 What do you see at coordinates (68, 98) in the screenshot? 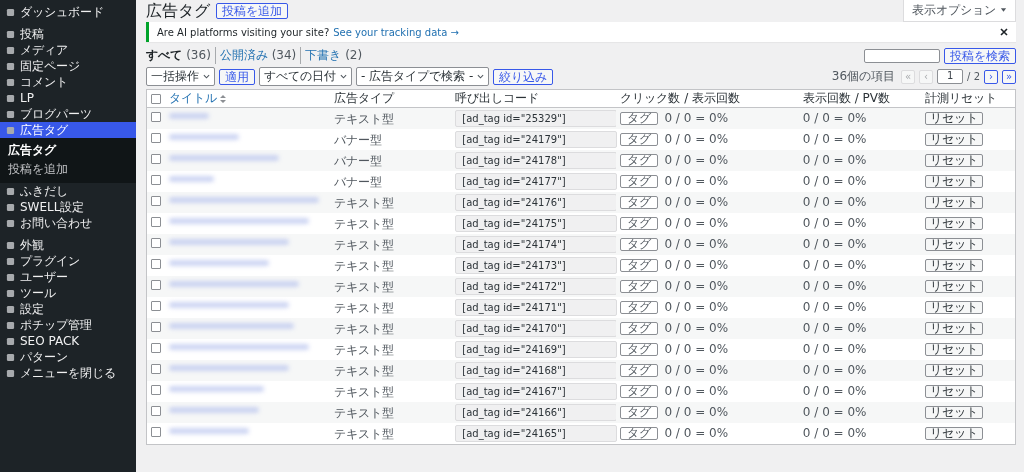
I see `menu-item: LP` at bounding box center [68, 98].